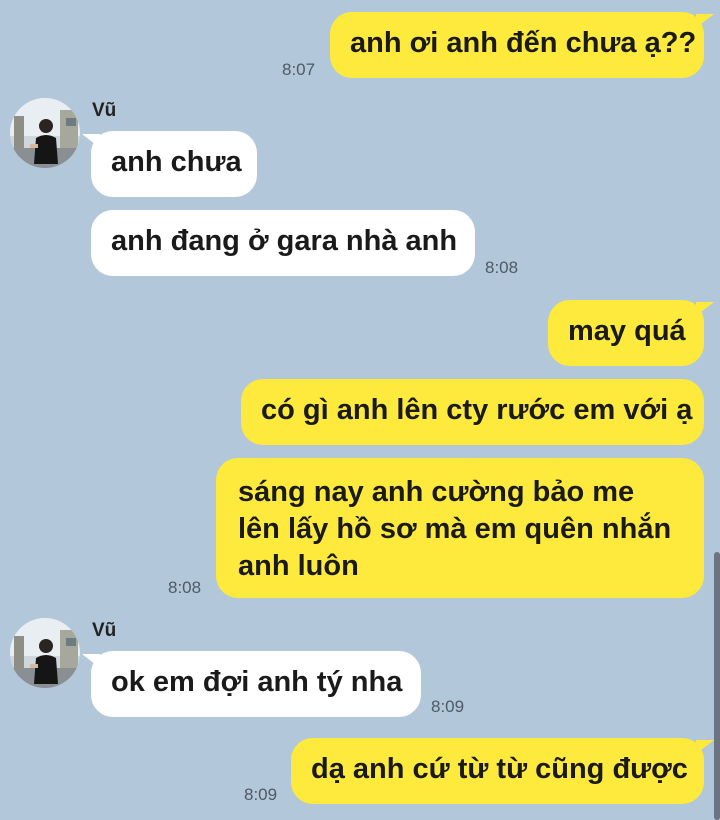 The width and height of the screenshot is (720, 820). I want to click on message-text: dạ anh cứ từ từ cũng được, so click(499, 769).